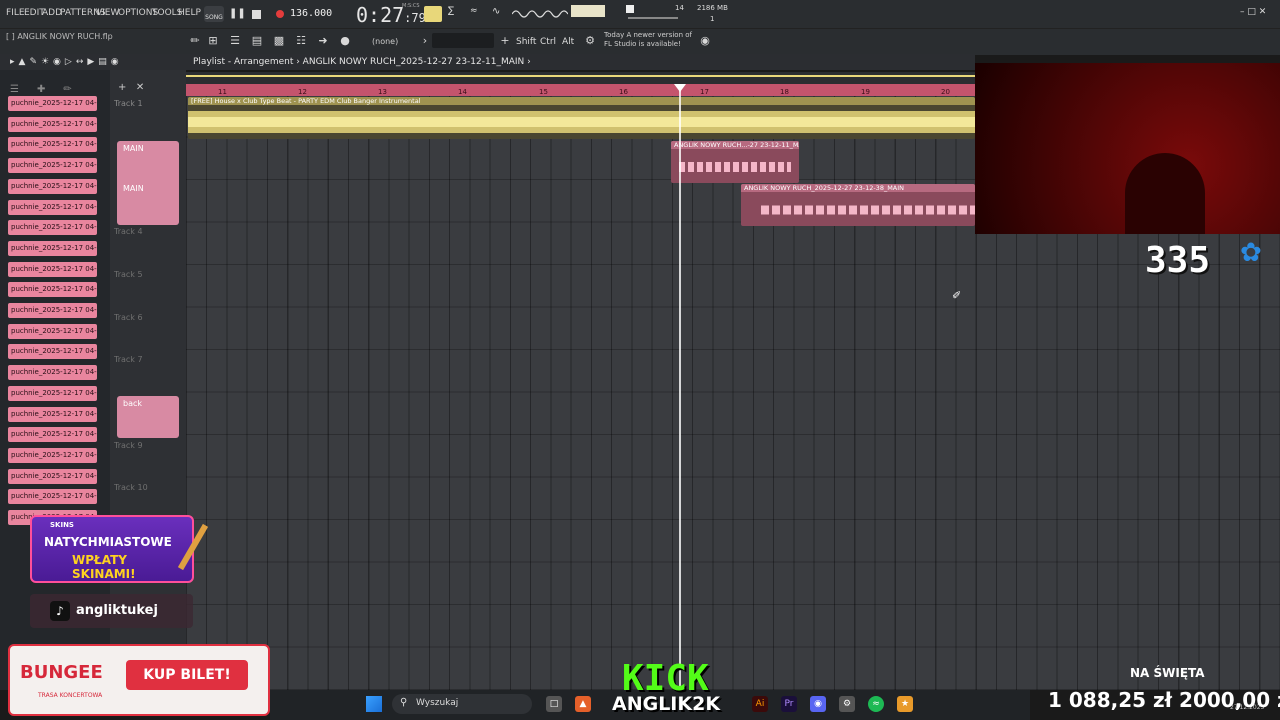 Image resolution: width=1280 pixels, height=720 pixels. What do you see at coordinates (590, 41) in the screenshot?
I see `news-icon: ⚙` at bounding box center [590, 41].